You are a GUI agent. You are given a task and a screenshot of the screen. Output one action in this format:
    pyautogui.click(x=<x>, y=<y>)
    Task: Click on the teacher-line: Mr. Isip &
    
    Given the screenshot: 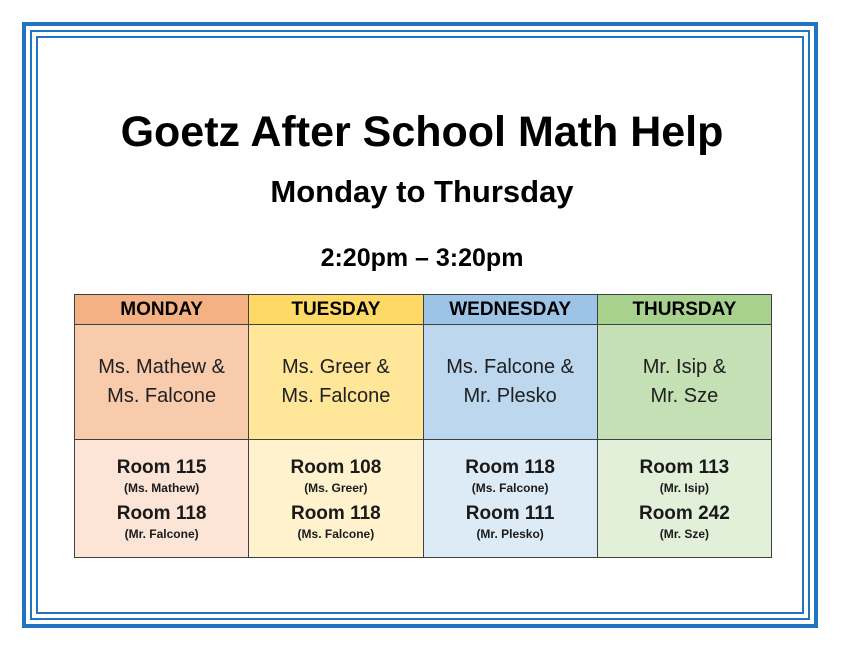 What is the action you would take?
    pyautogui.click(x=684, y=367)
    